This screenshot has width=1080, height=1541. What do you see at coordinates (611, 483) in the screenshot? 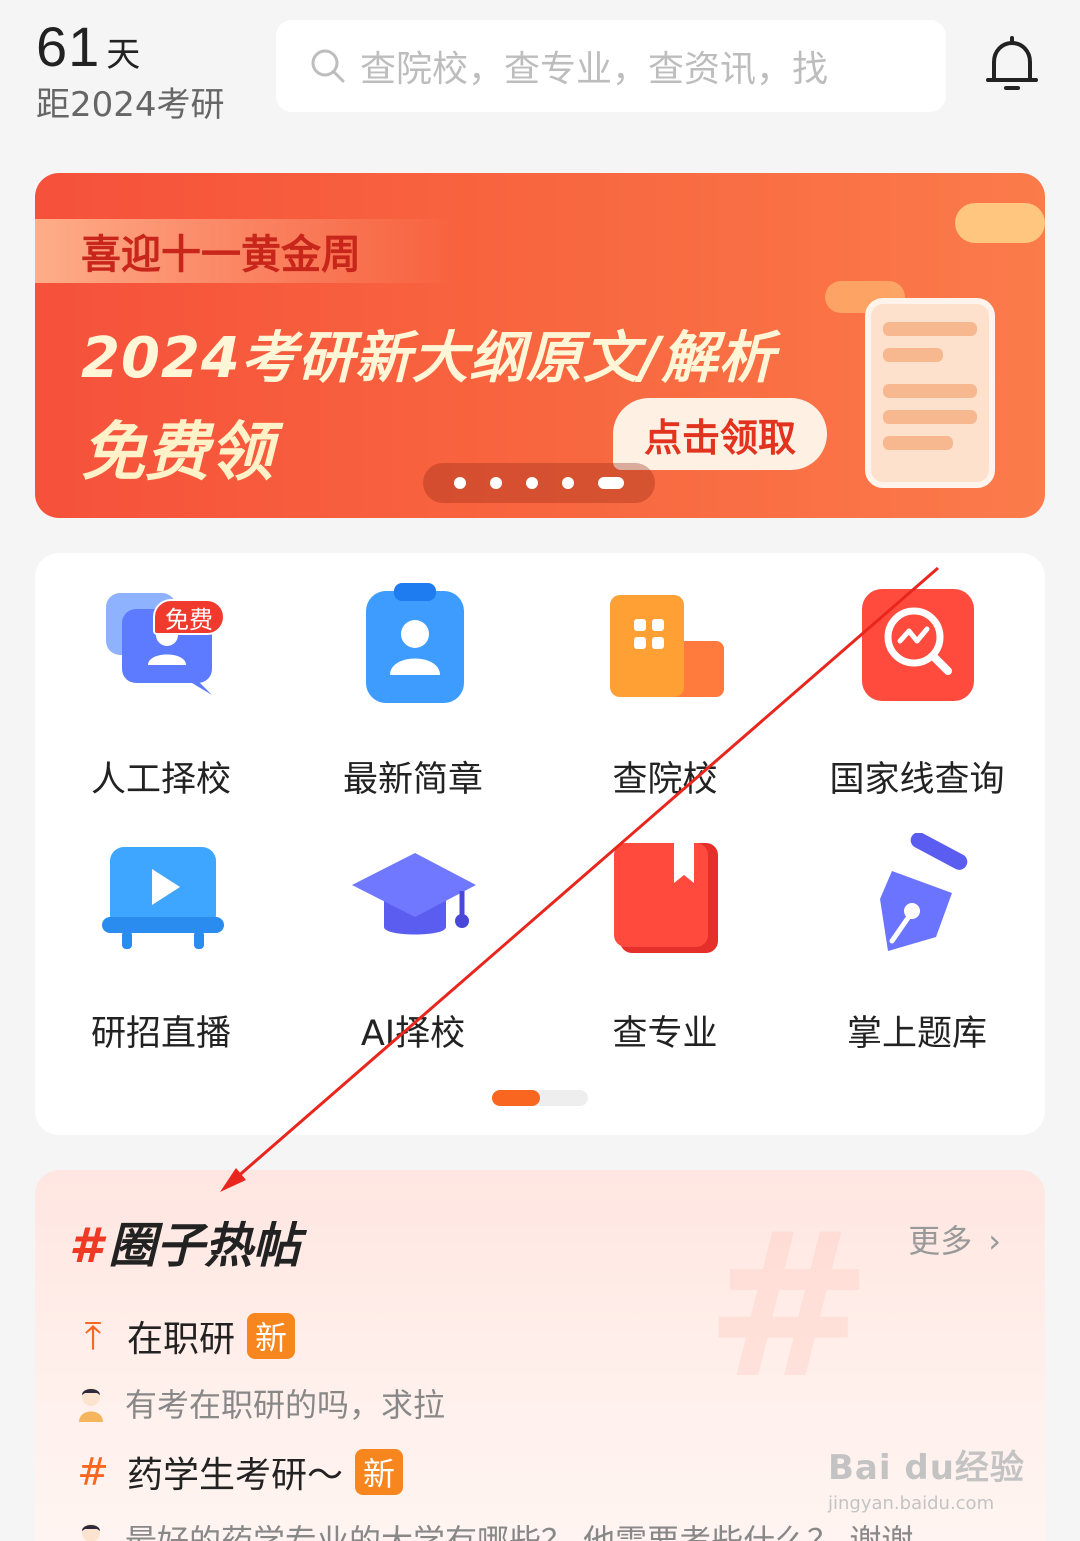
I see `carousel-dot-active` at bounding box center [611, 483].